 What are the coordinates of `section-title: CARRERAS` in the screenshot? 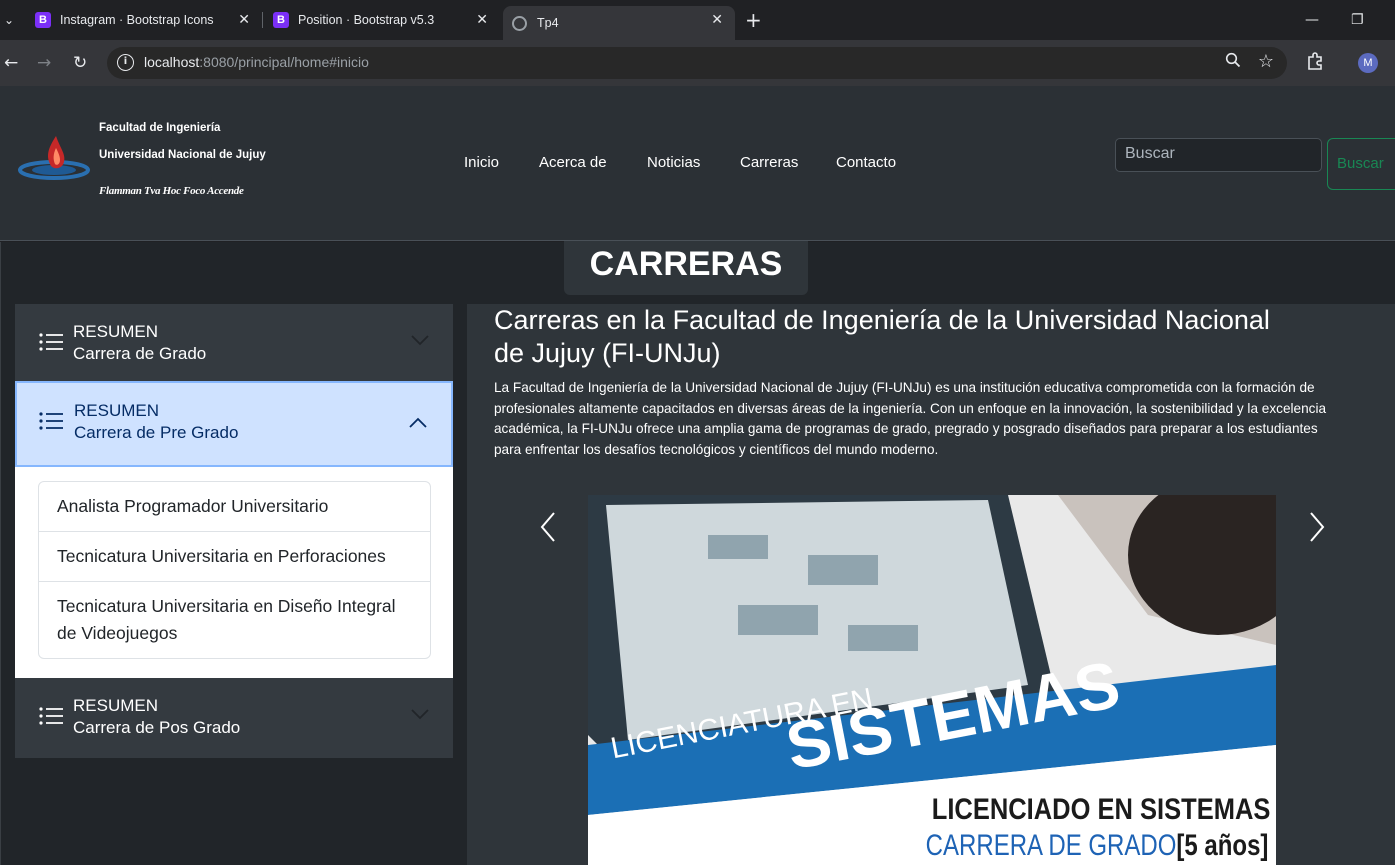 It's located at (686, 268).